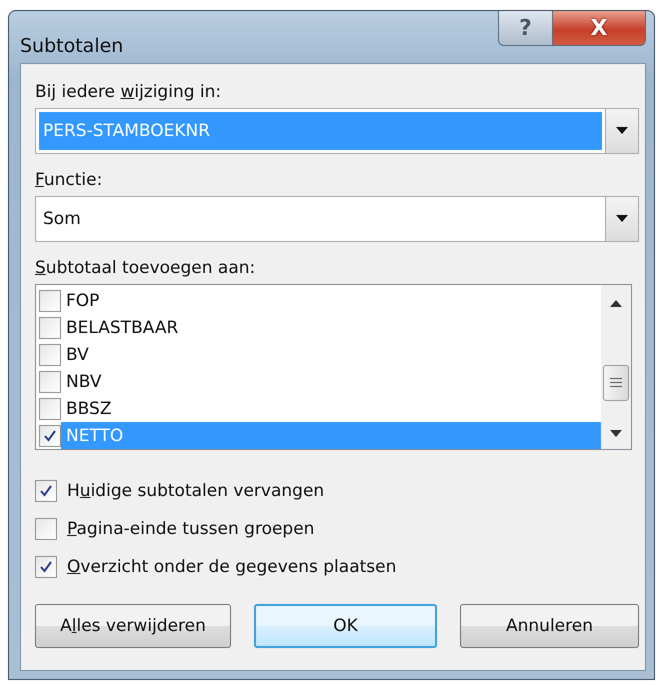 The height and width of the screenshot is (686, 664). Describe the element at coordinates (195, 491) in the screenshot. I see `checkbox-label: Huidige subtotalen vervangen` at that location.